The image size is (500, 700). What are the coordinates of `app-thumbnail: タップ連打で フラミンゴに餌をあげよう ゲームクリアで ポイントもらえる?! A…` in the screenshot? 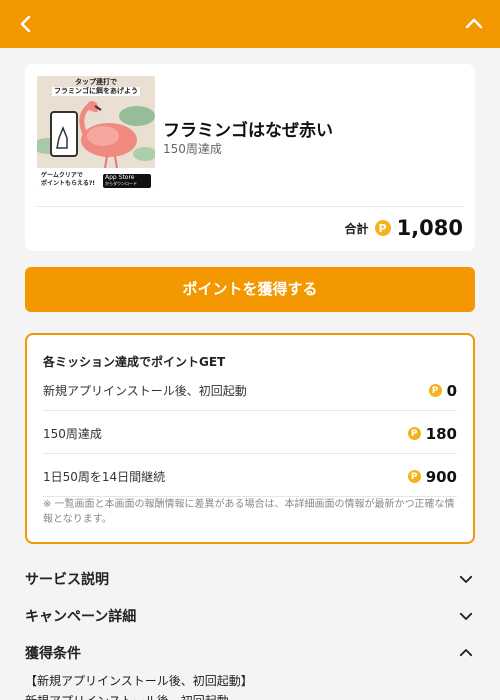 It's located at (96, 133).